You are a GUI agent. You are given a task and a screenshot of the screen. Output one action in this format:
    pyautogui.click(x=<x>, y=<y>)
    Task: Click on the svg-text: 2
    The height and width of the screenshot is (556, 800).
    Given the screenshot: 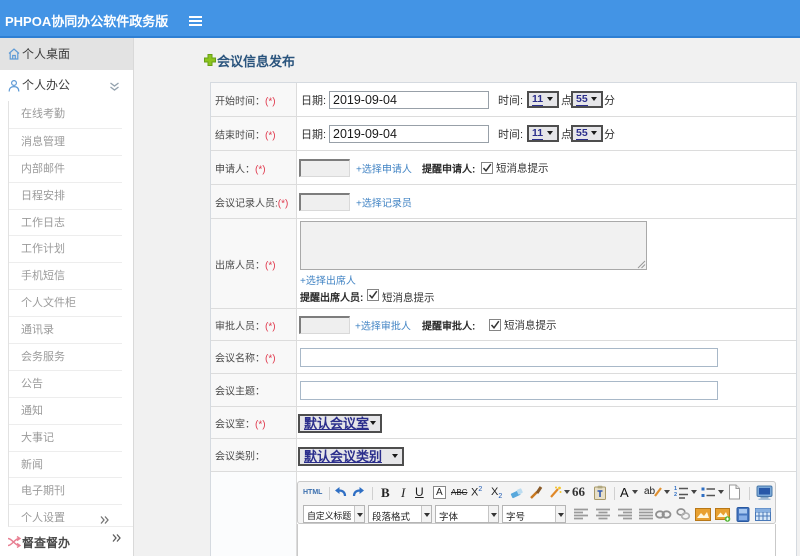 What is the action you would take?
    pyautogui.click(x=675, y=495)
    